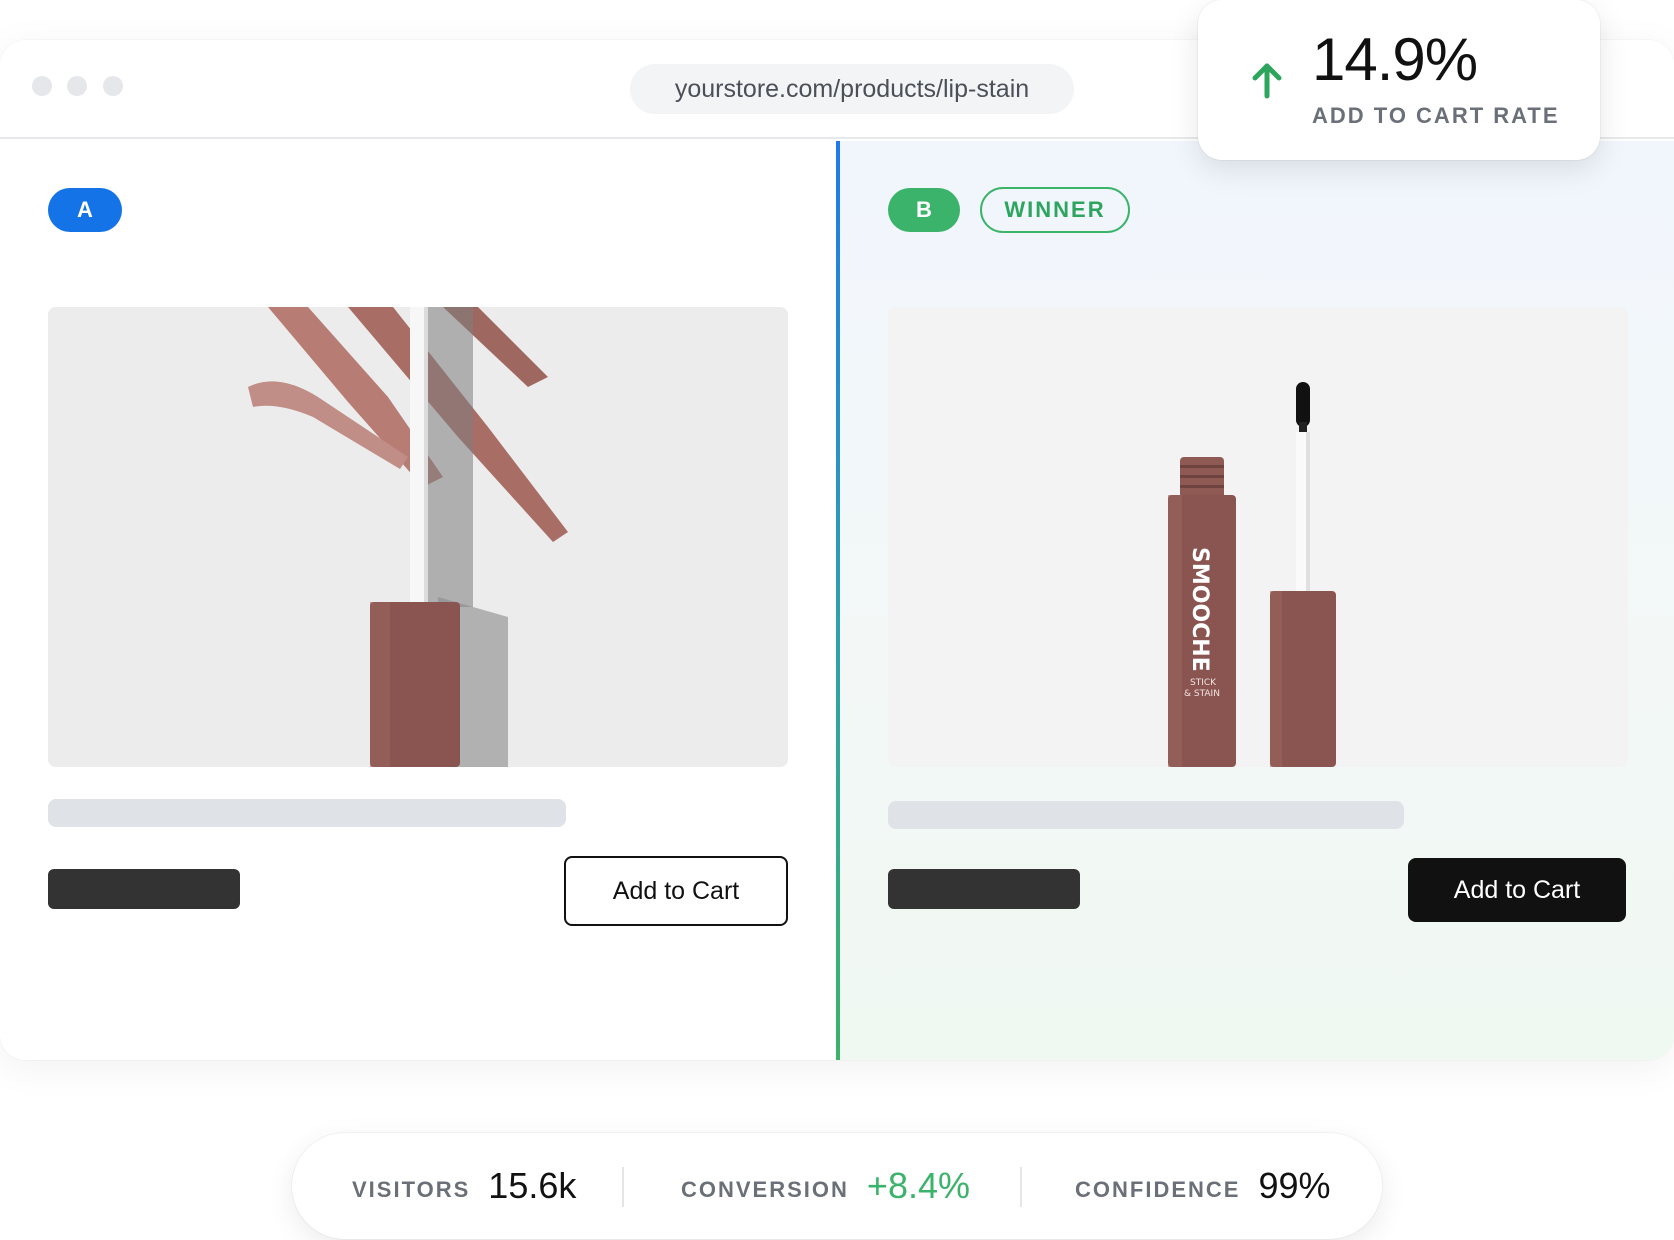 The height and width of the screenshot is (1240, 1674). I want to click on metric-value: 15.6k, so click(532, 1185).